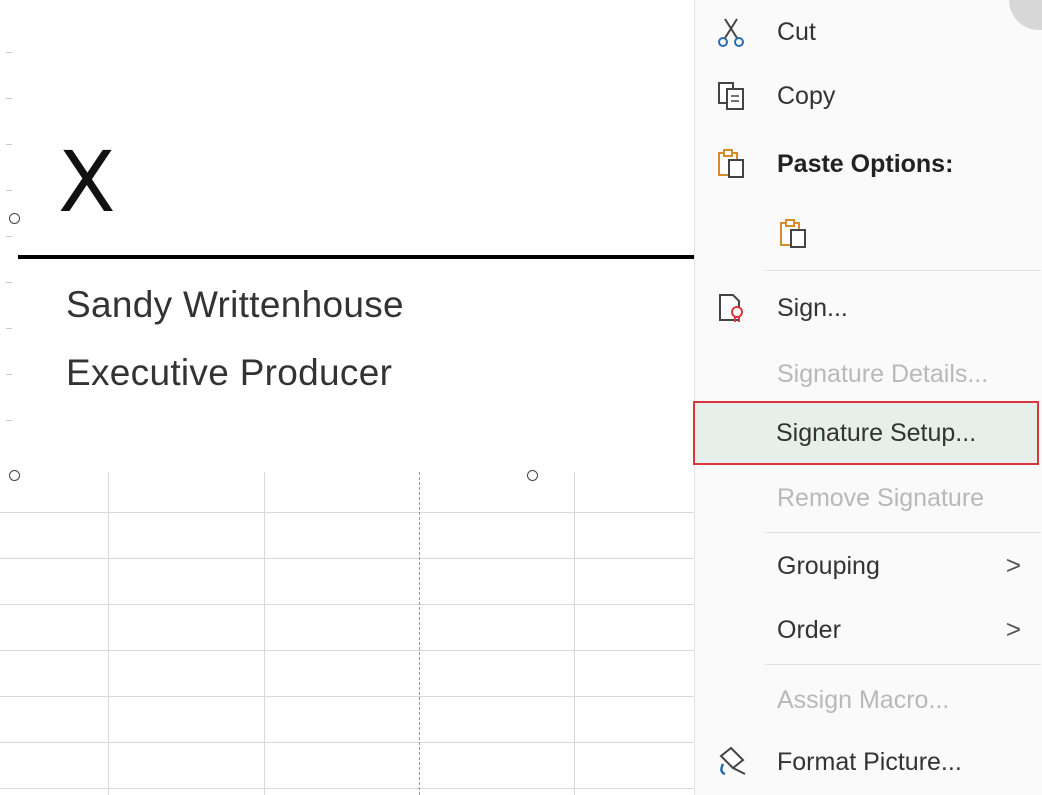 The image size is (1042, 795). Describe the element at coordinates (87, 182) in the screenshot. I see `signature-x-mark: X` at that location.